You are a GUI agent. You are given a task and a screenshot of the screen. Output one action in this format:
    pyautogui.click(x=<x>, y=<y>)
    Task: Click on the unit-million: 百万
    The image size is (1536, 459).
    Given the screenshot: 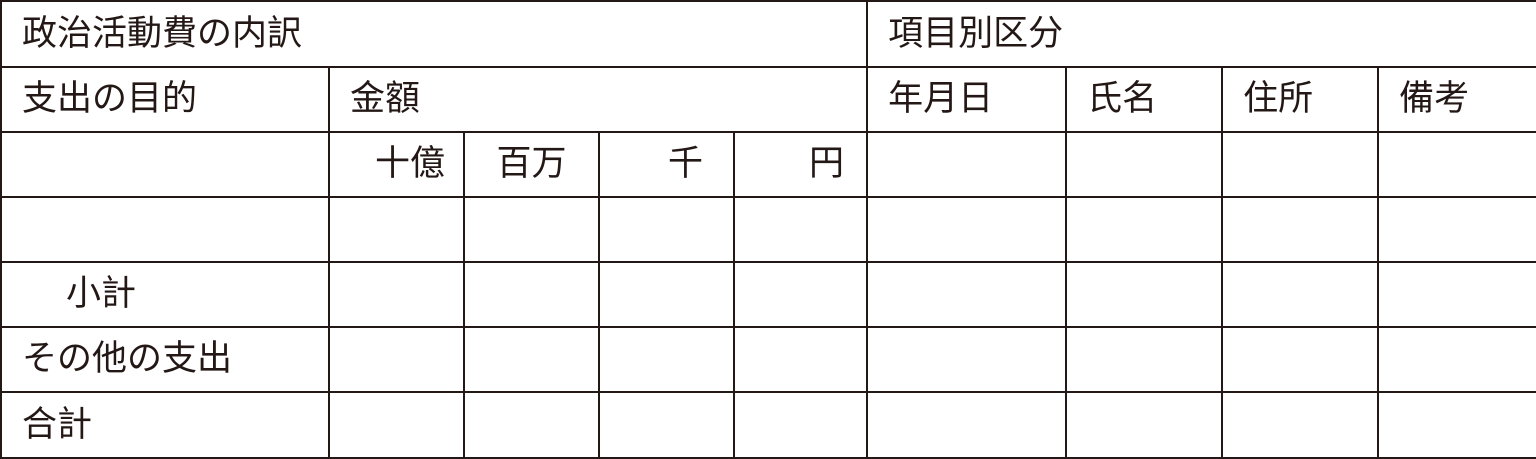 What is the action you would take?
    pyautogui.click(x=531, y=164)
    